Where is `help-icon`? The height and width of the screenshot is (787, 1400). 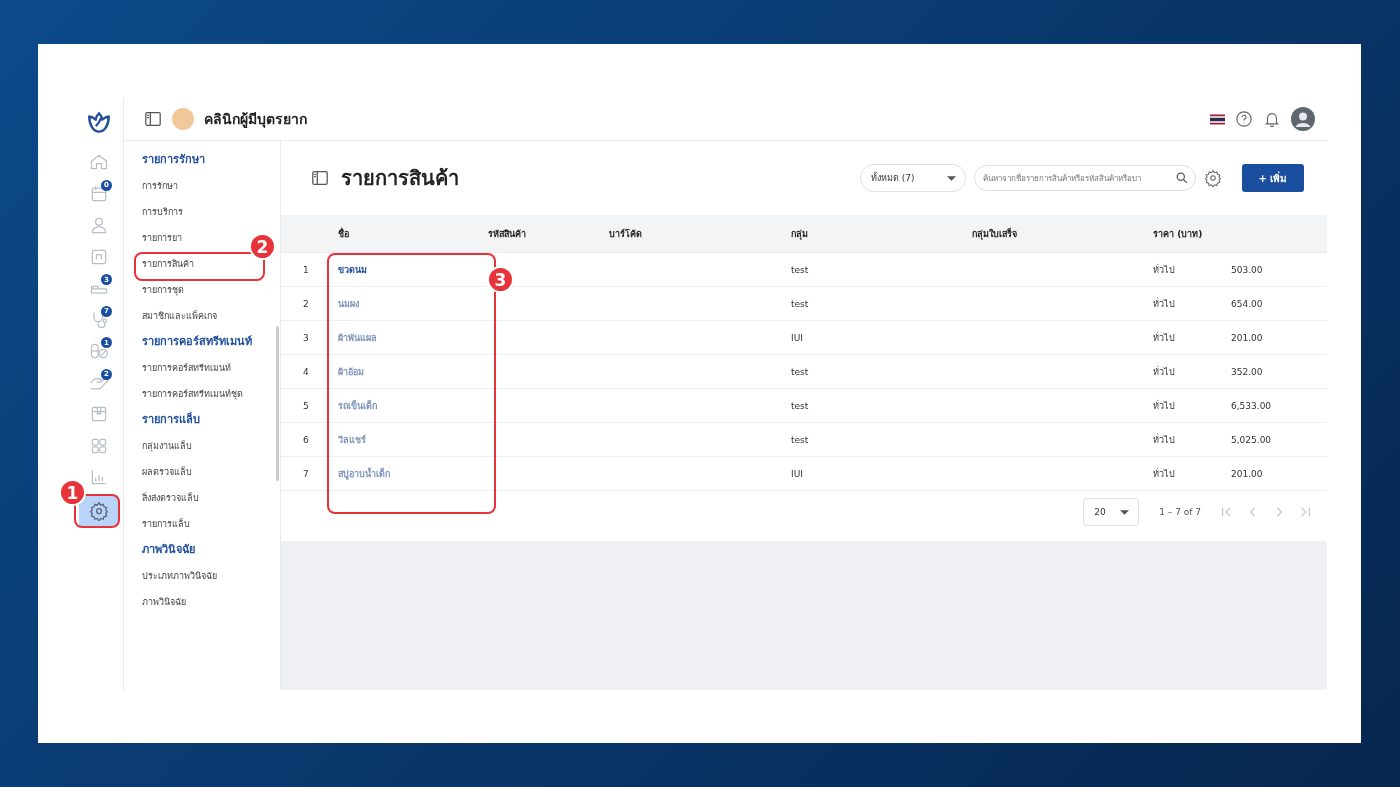 help-icon is located at coordinates (1244, 119).